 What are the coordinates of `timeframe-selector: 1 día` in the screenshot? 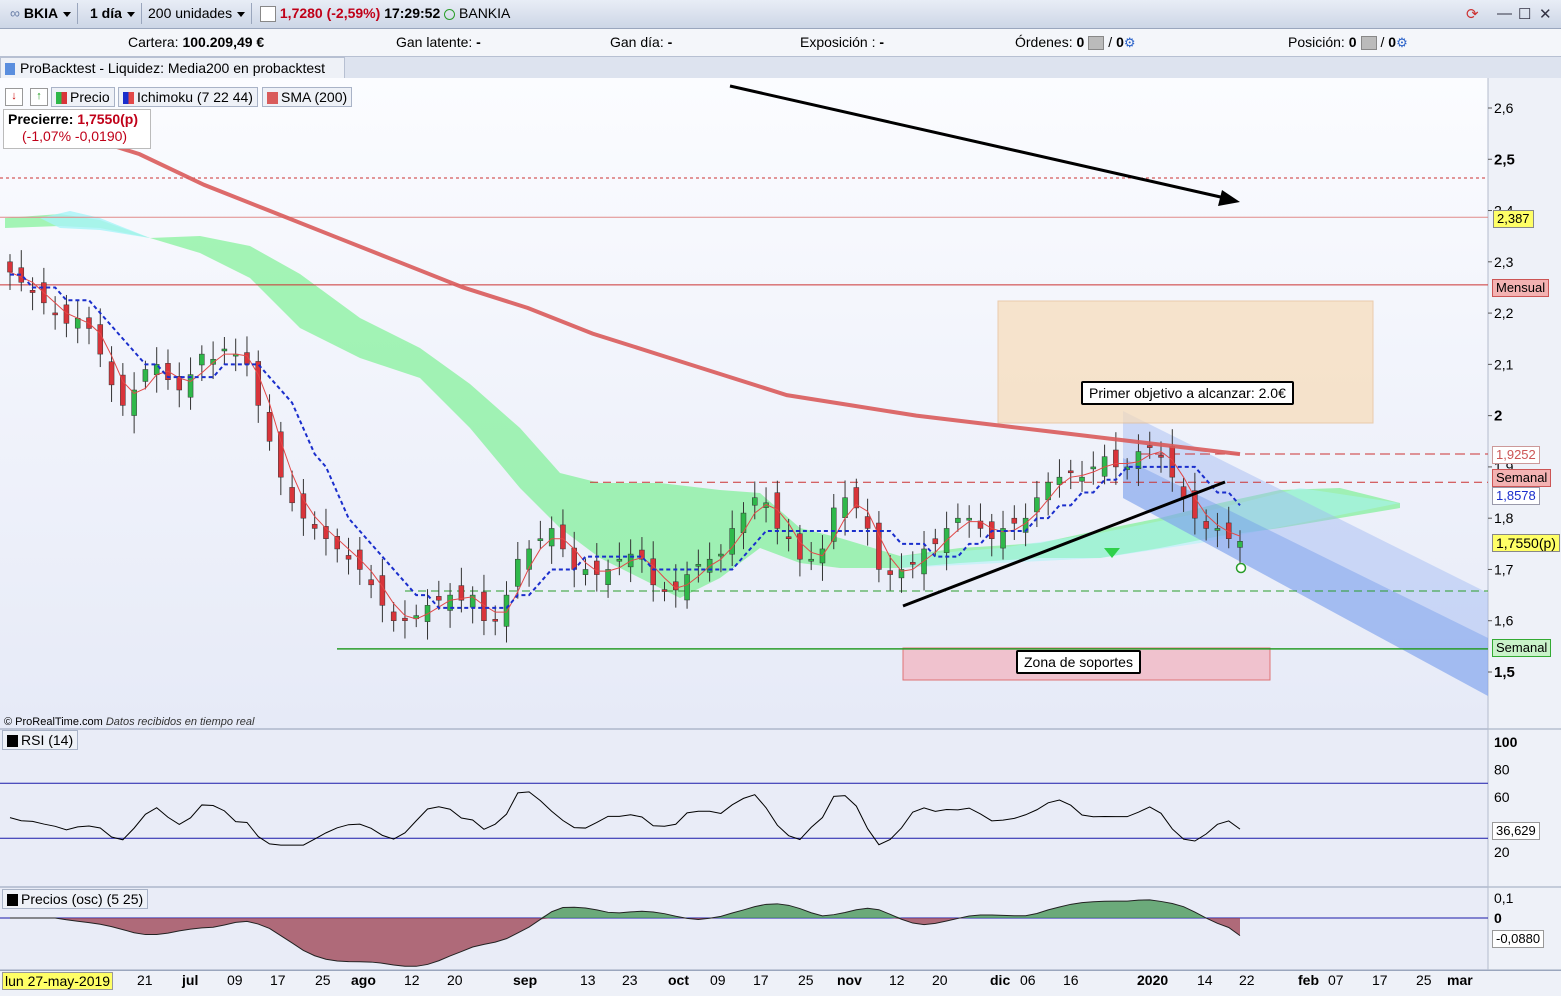 It's located at (113, 13).